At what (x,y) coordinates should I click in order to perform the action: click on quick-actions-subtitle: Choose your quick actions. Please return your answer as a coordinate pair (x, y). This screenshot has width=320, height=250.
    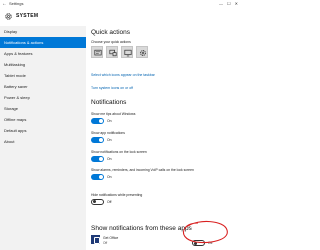
    Looking at the image, I should click on (111, 42).